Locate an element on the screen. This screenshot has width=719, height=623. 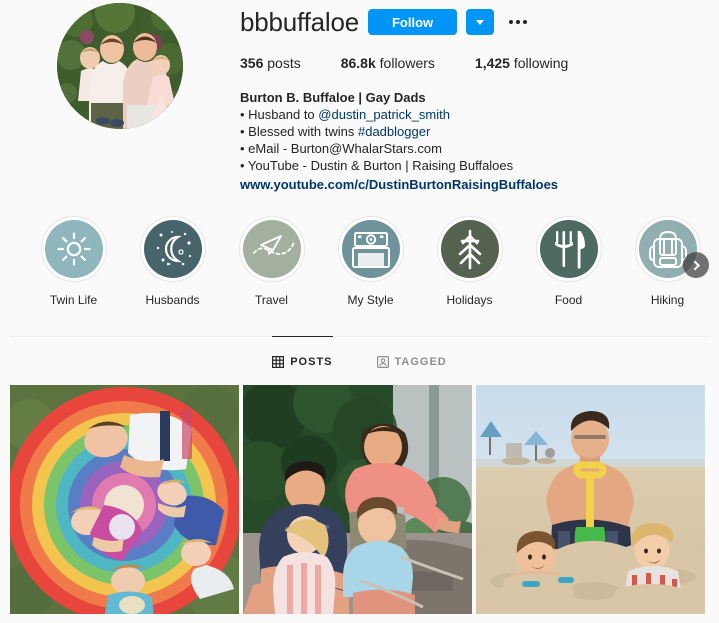
highlight-label: Twin Life is located at coordinates (73, 300).